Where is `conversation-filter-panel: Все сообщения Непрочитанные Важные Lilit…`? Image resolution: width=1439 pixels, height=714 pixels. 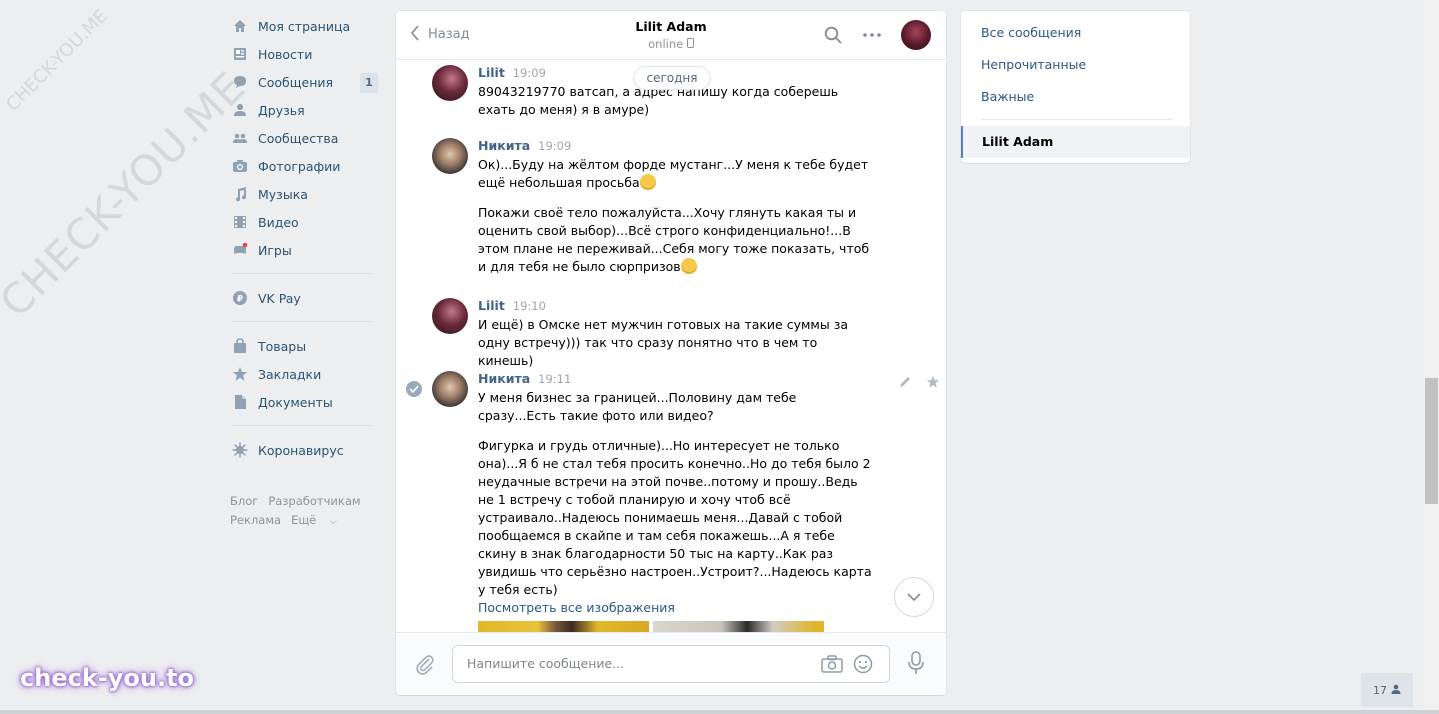 conversation-filter-panel: Все сообщения Непрочитанные Важные Lilit… is located at coordinates (1075, 87).